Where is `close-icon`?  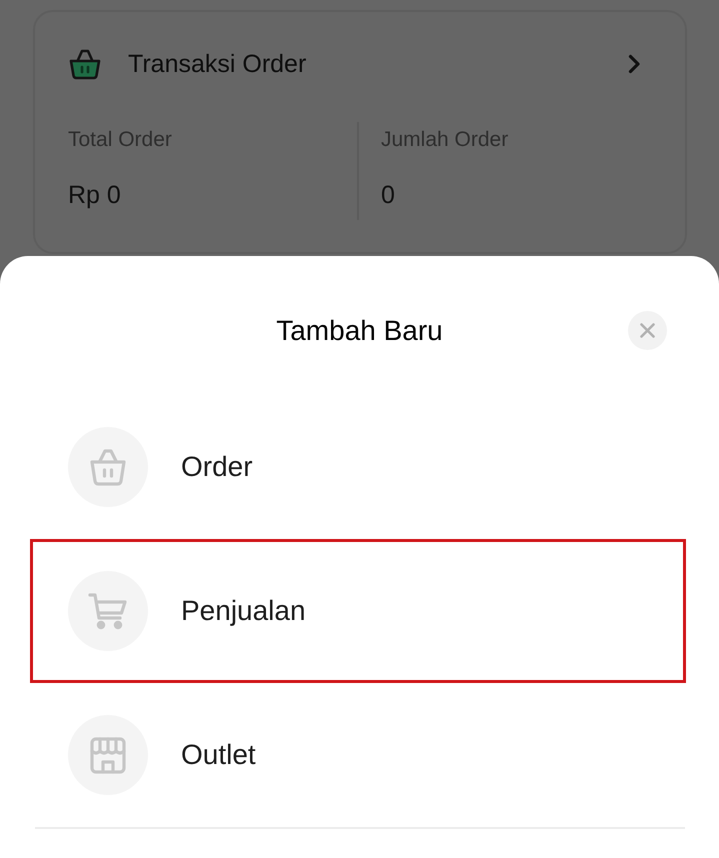 close-icon is located at coordinates (647, 330).